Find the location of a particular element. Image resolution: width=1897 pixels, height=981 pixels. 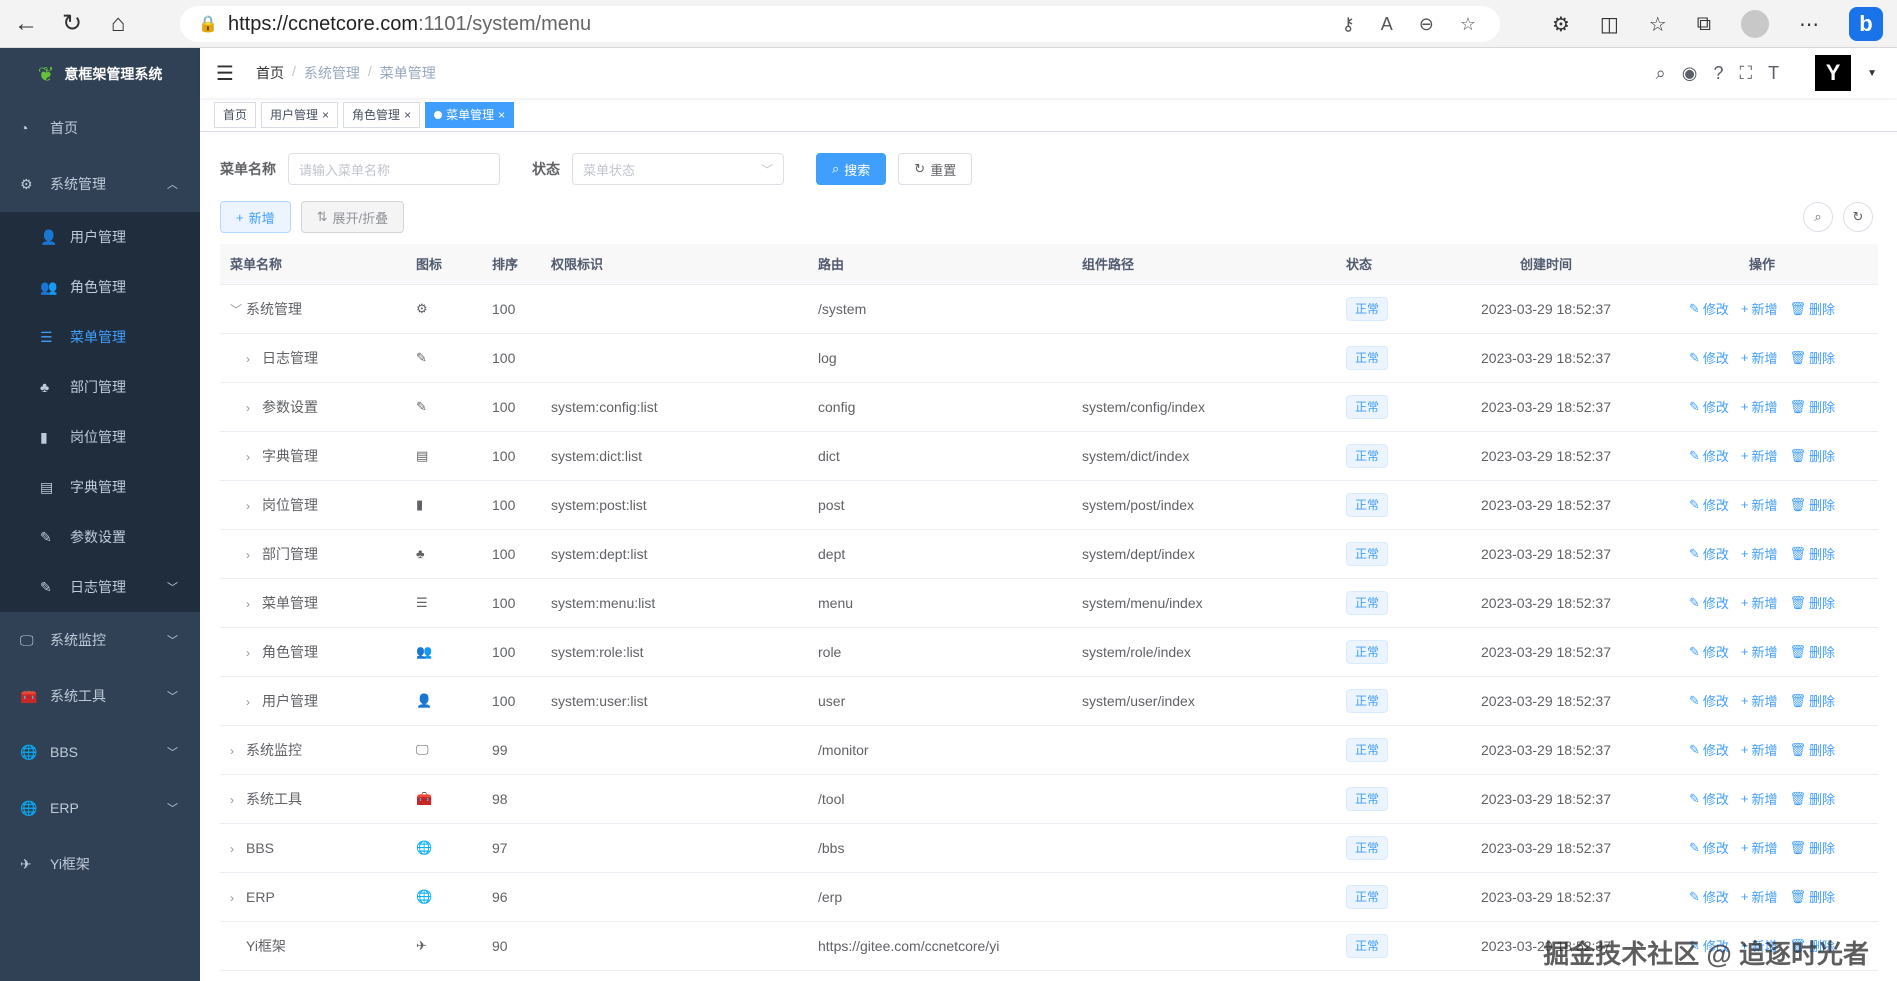

sidebar-logo: ❦ 意框架管理系统 is located at coordinates (100, 74).